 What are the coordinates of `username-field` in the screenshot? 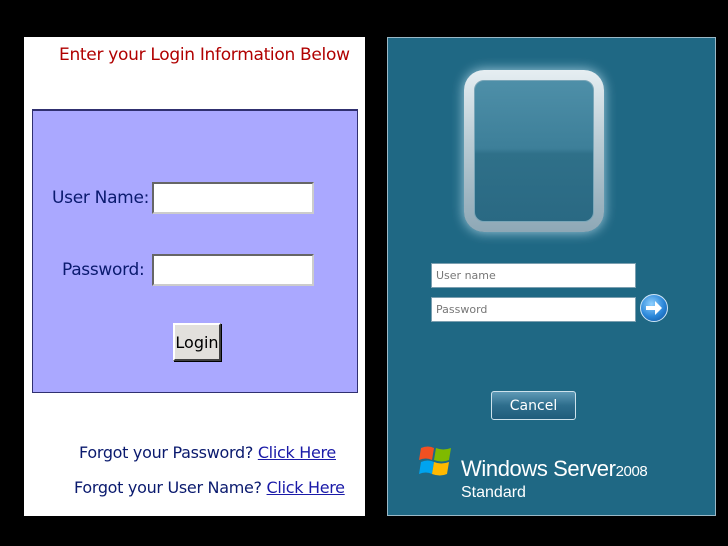 It's located at (233, 198).